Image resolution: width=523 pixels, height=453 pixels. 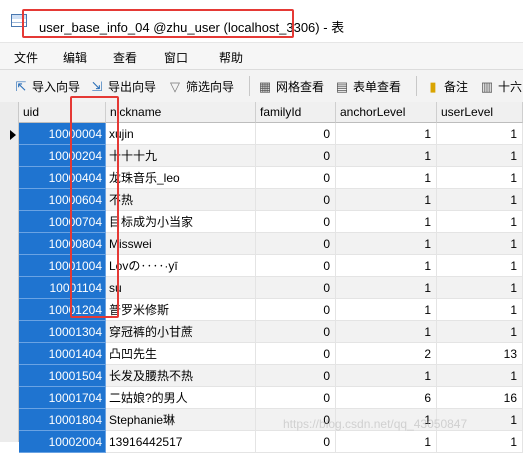 What do you see at coordinates (480, 354) in the screenshot?
I see `cell-userlevel: 13` at bounding box center [480, 354].